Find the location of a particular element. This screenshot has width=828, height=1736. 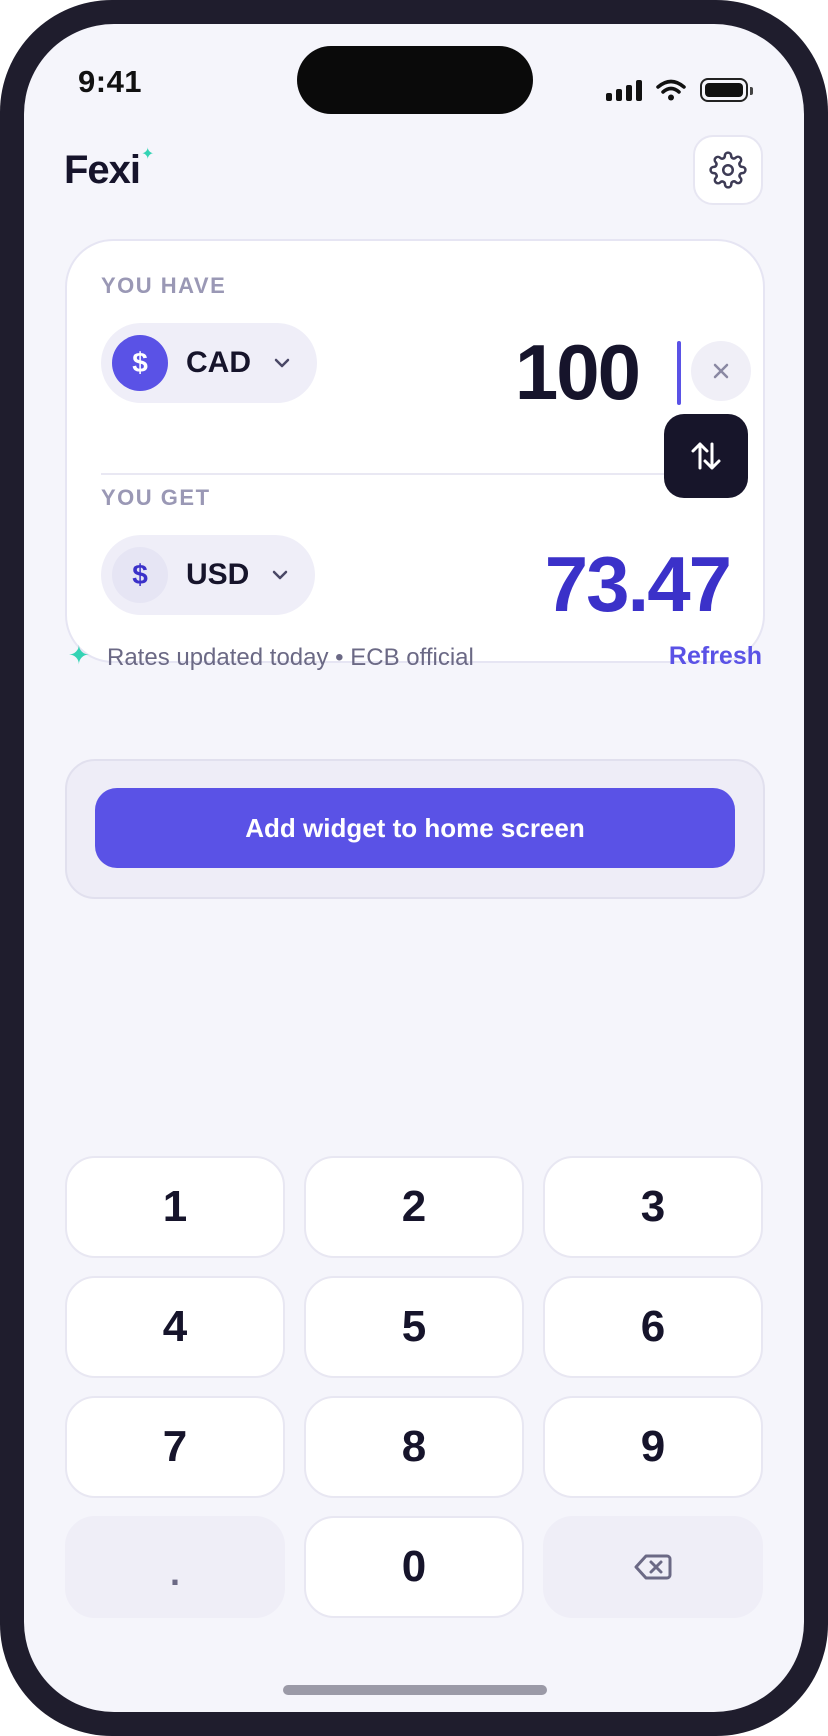

key-9: 9 is located at coordinates (653, 1447).